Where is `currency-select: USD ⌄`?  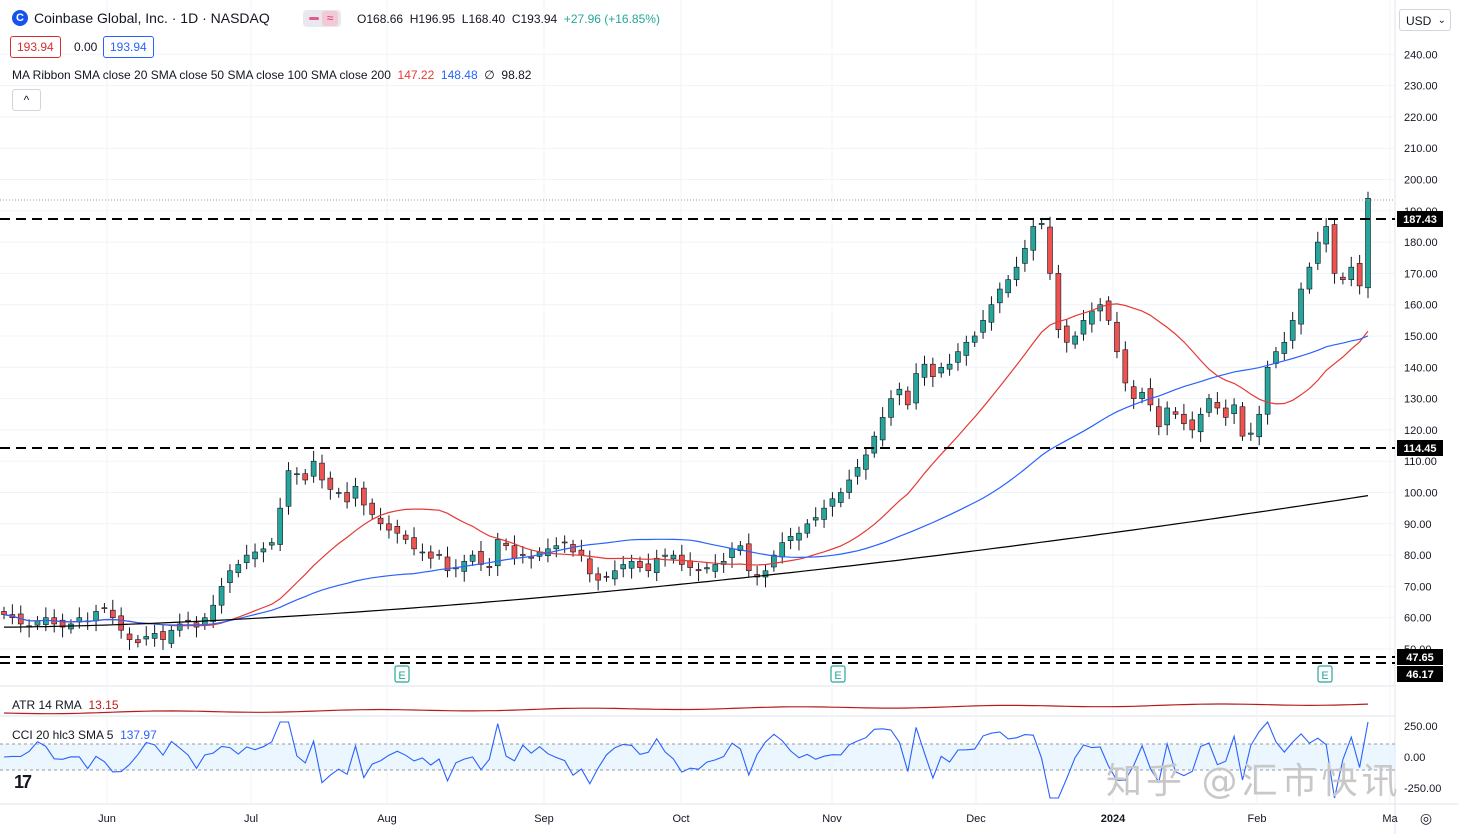
currency-select: USD ⌄ is located at coordinates (1425, 20).